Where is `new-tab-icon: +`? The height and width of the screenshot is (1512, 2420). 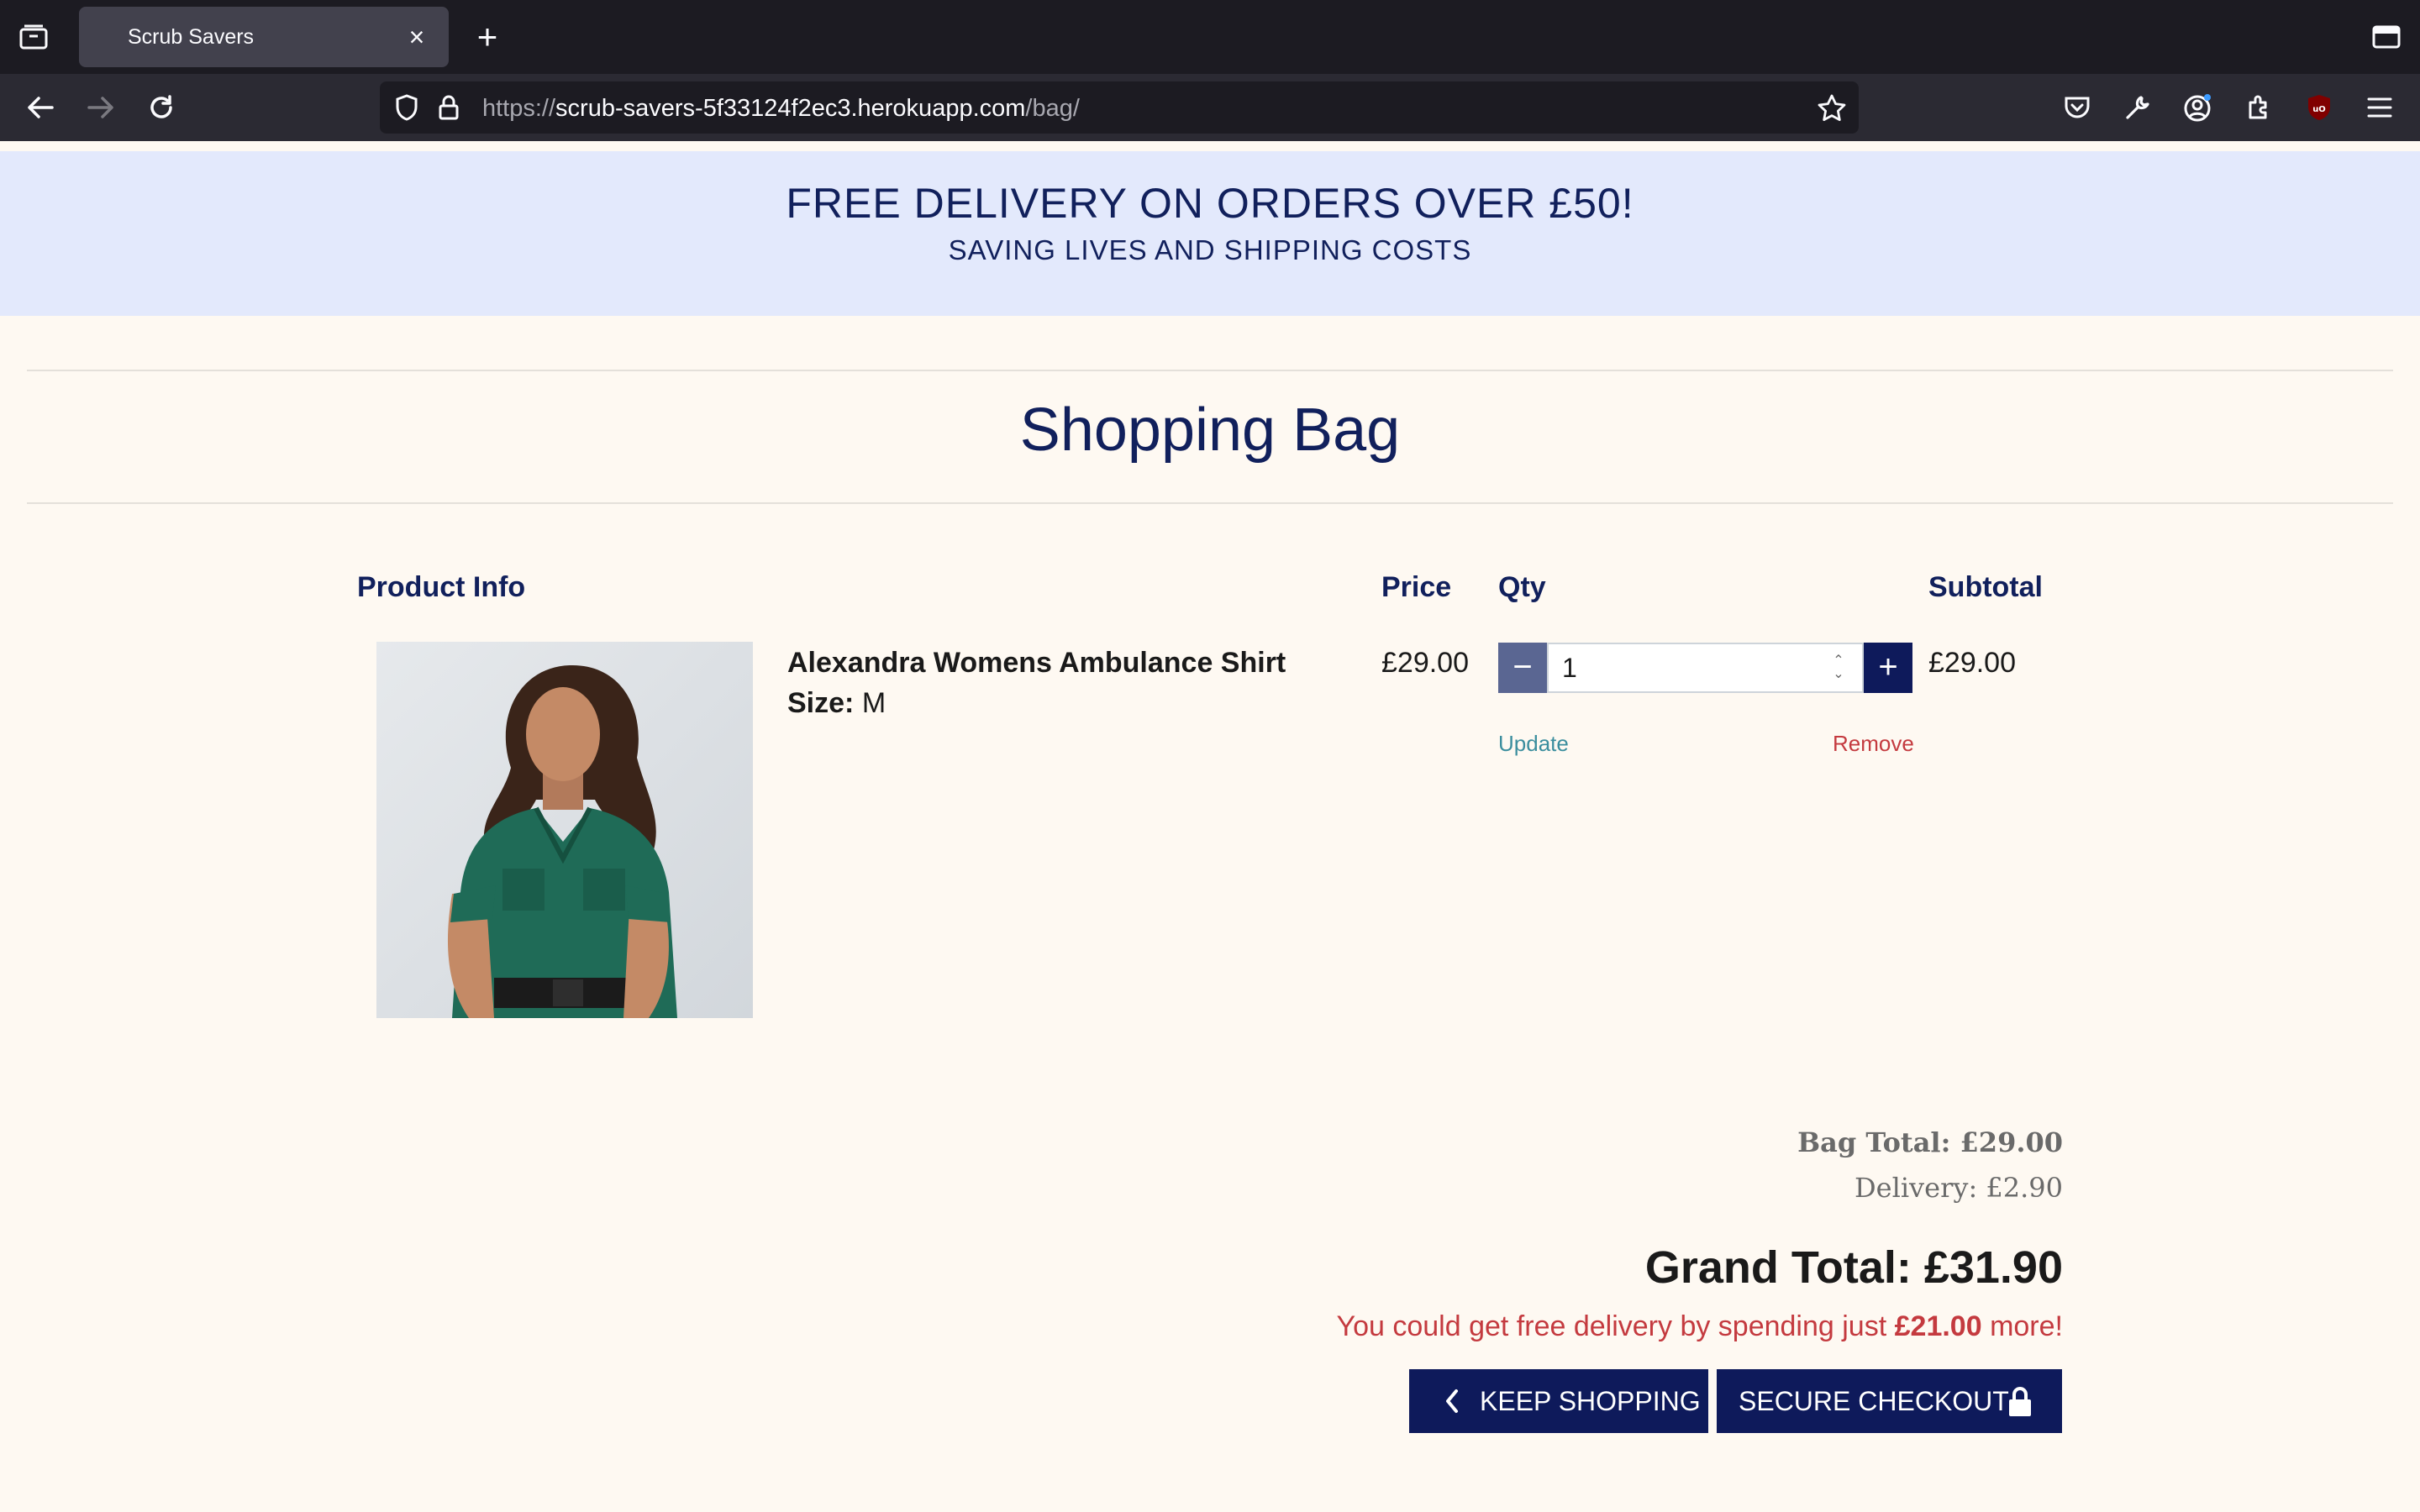 new-tab-icon: + is located at coordinates (487, 36).